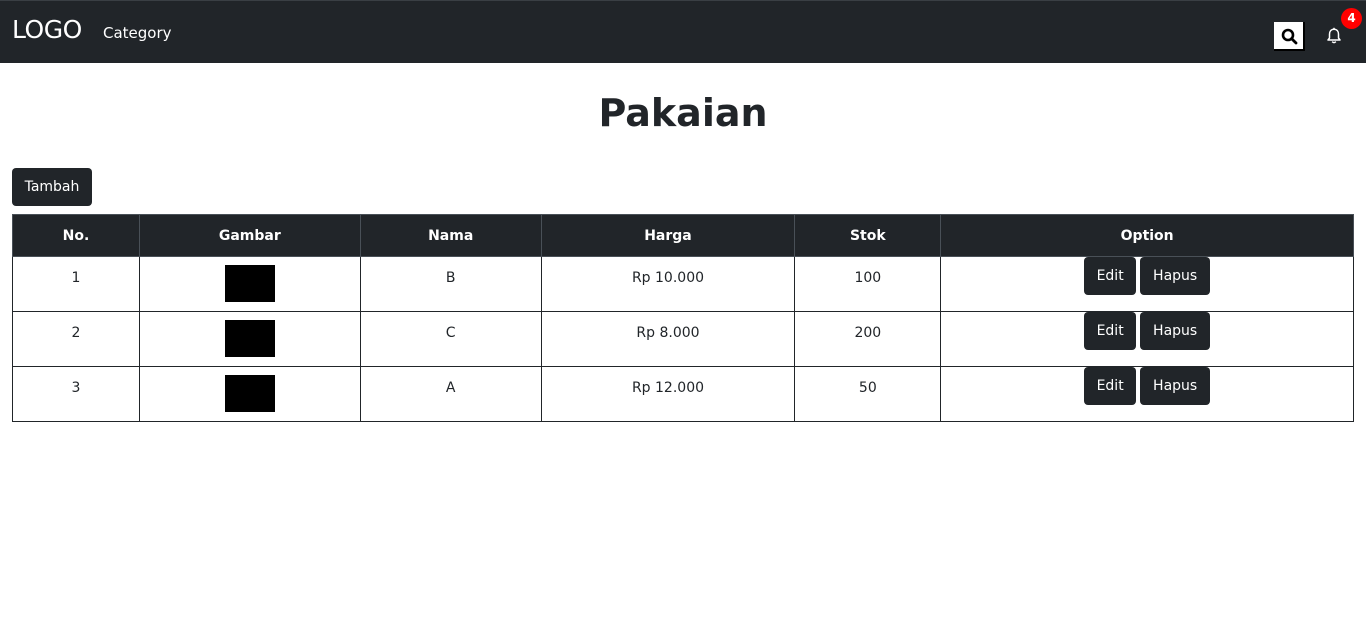 The width and height of the screenshot is (1366, 626). I want to click on cell-nama: A, so click(450, 394).